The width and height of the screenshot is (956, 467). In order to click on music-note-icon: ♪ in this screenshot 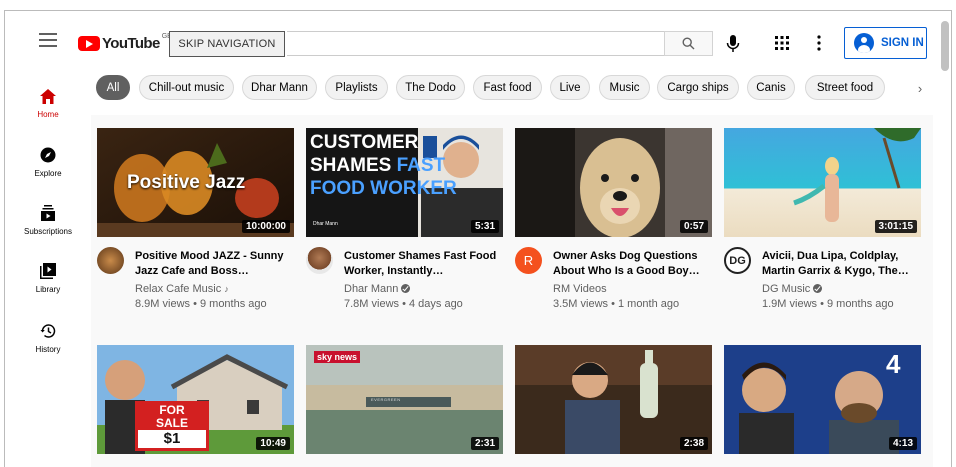, I will do `click(226, 289)`.